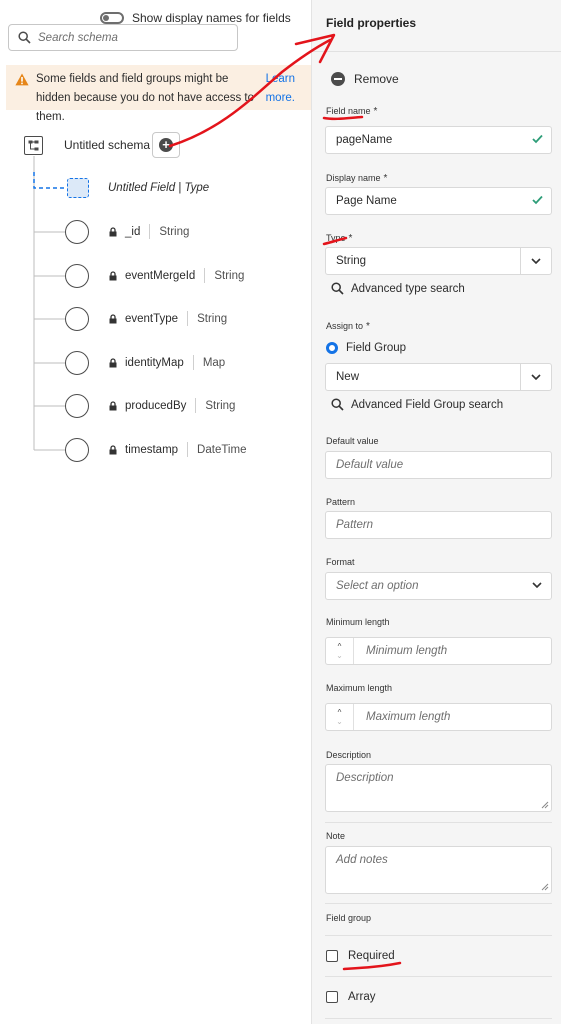 The height and width of the screenshot is (1024, 561). What do you see at coordinates (336, 836) in the screenshot?
I see `note-label: Note` at bounding box center [336, 836].